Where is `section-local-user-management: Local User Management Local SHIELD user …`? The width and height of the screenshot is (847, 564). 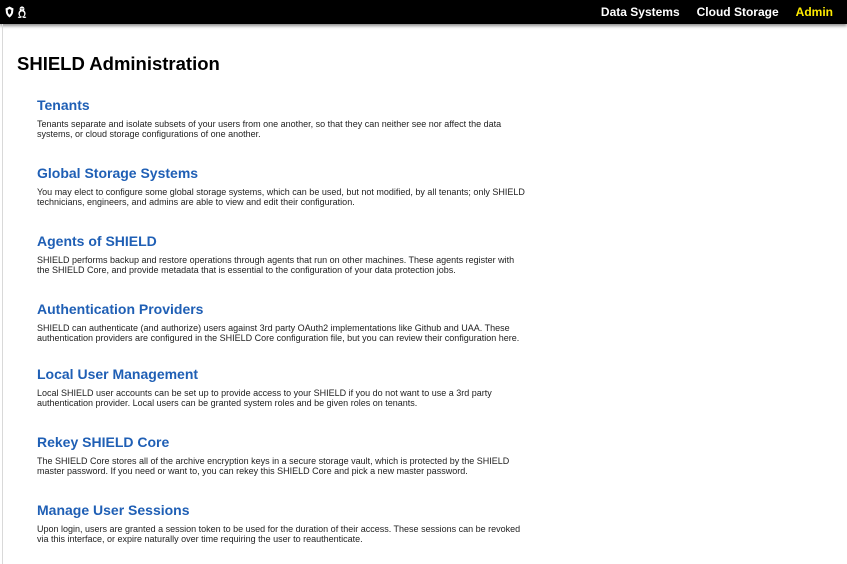 section-local-user-management: Local User Management Local SHIELD user … is located at coordinates (287, 386).